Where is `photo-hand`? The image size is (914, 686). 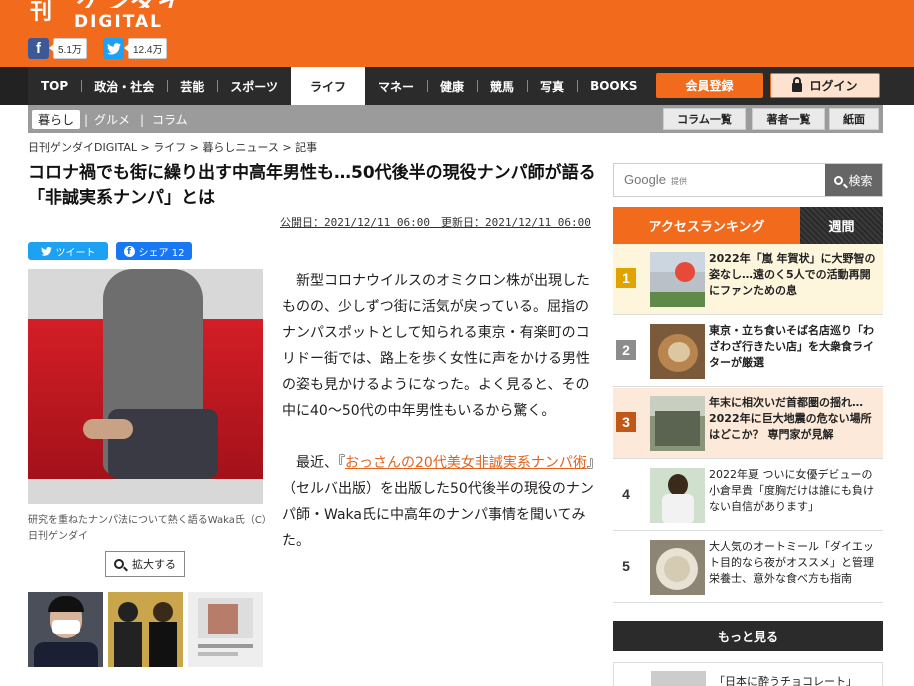 photo-hand is located at coordinates (108, 429).